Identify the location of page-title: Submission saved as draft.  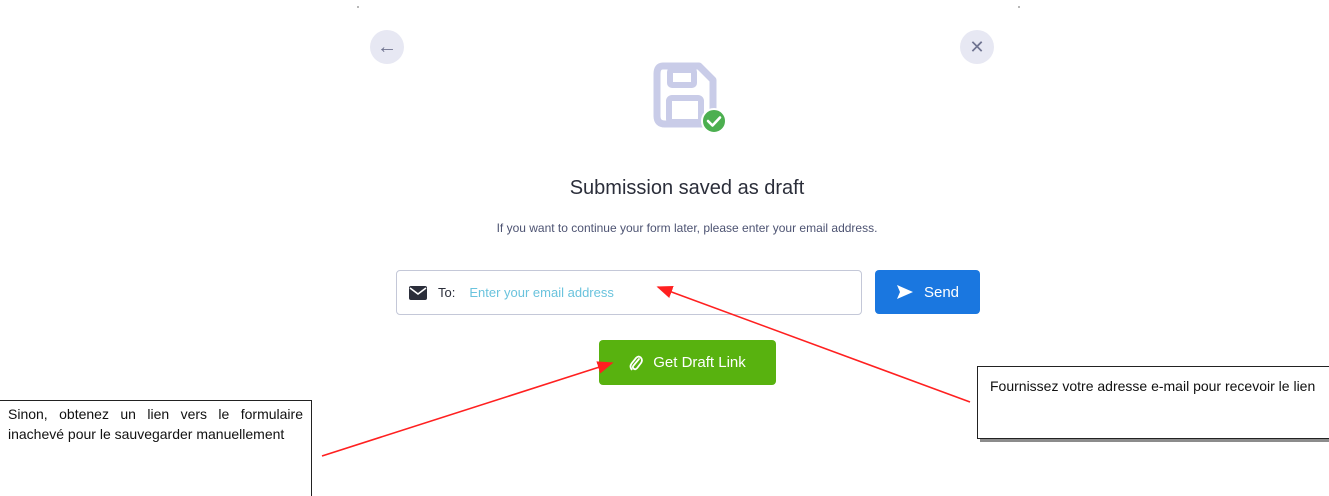
(687, 188).